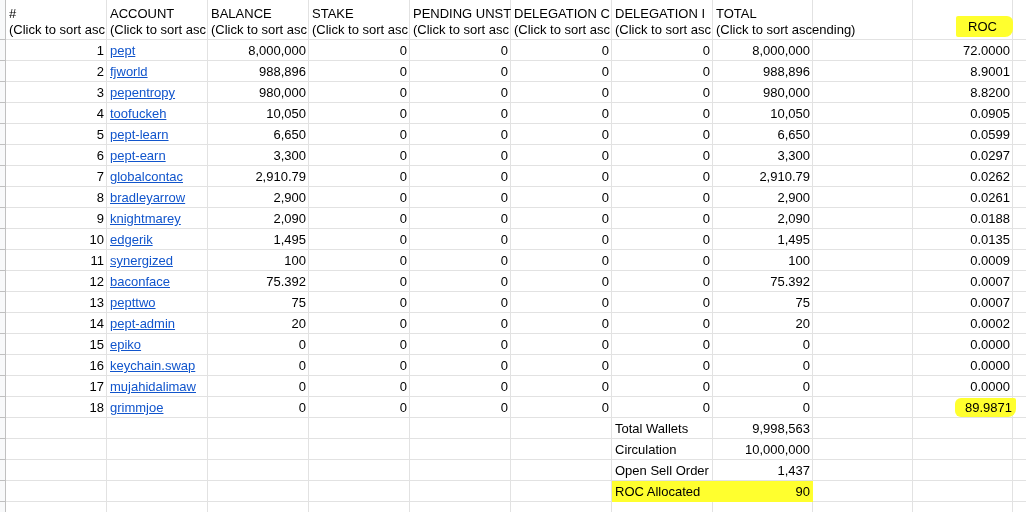 This screenshot has height=512, width=1026. What do you see at coordinates (652, 428) in the screenshot?
I see `summary-label: Total Wallets` at bounding box center [652, 428].